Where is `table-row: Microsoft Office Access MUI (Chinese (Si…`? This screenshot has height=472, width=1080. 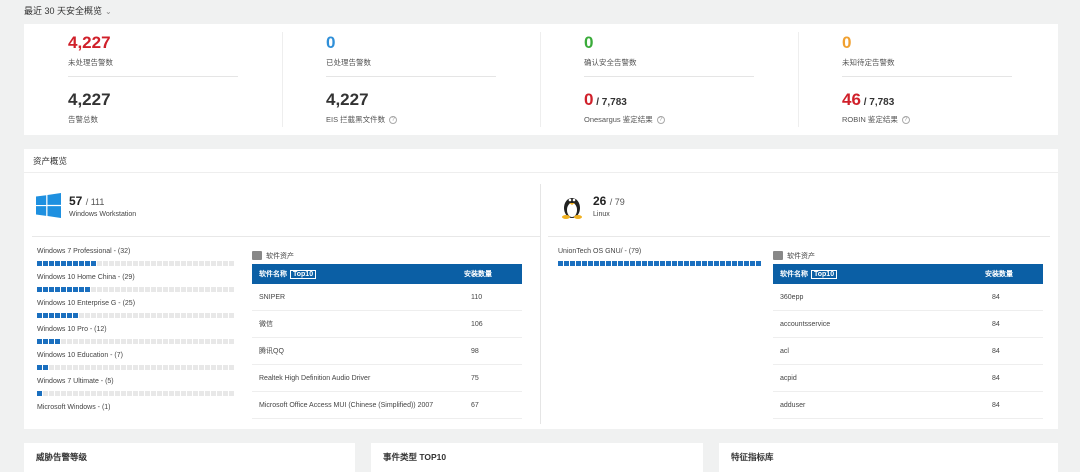
table-row: Microsoft Office Access MUI (Chinese (Si… is located at coordinates (387, 405).